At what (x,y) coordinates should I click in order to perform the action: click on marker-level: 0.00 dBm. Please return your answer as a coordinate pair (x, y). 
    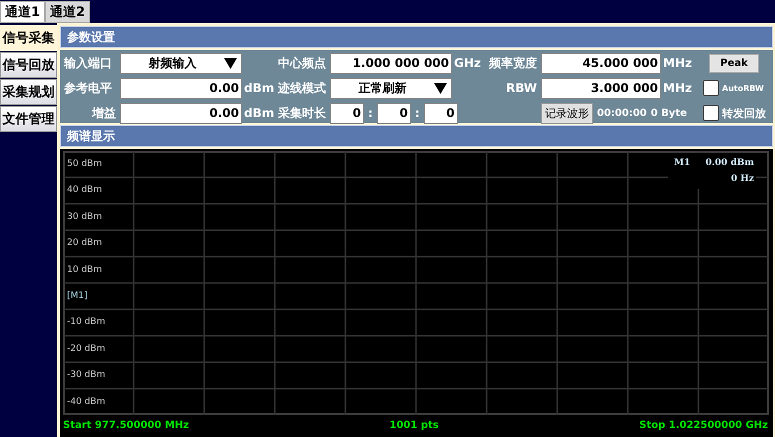
    Looking at the image, I should click on (730, 163).